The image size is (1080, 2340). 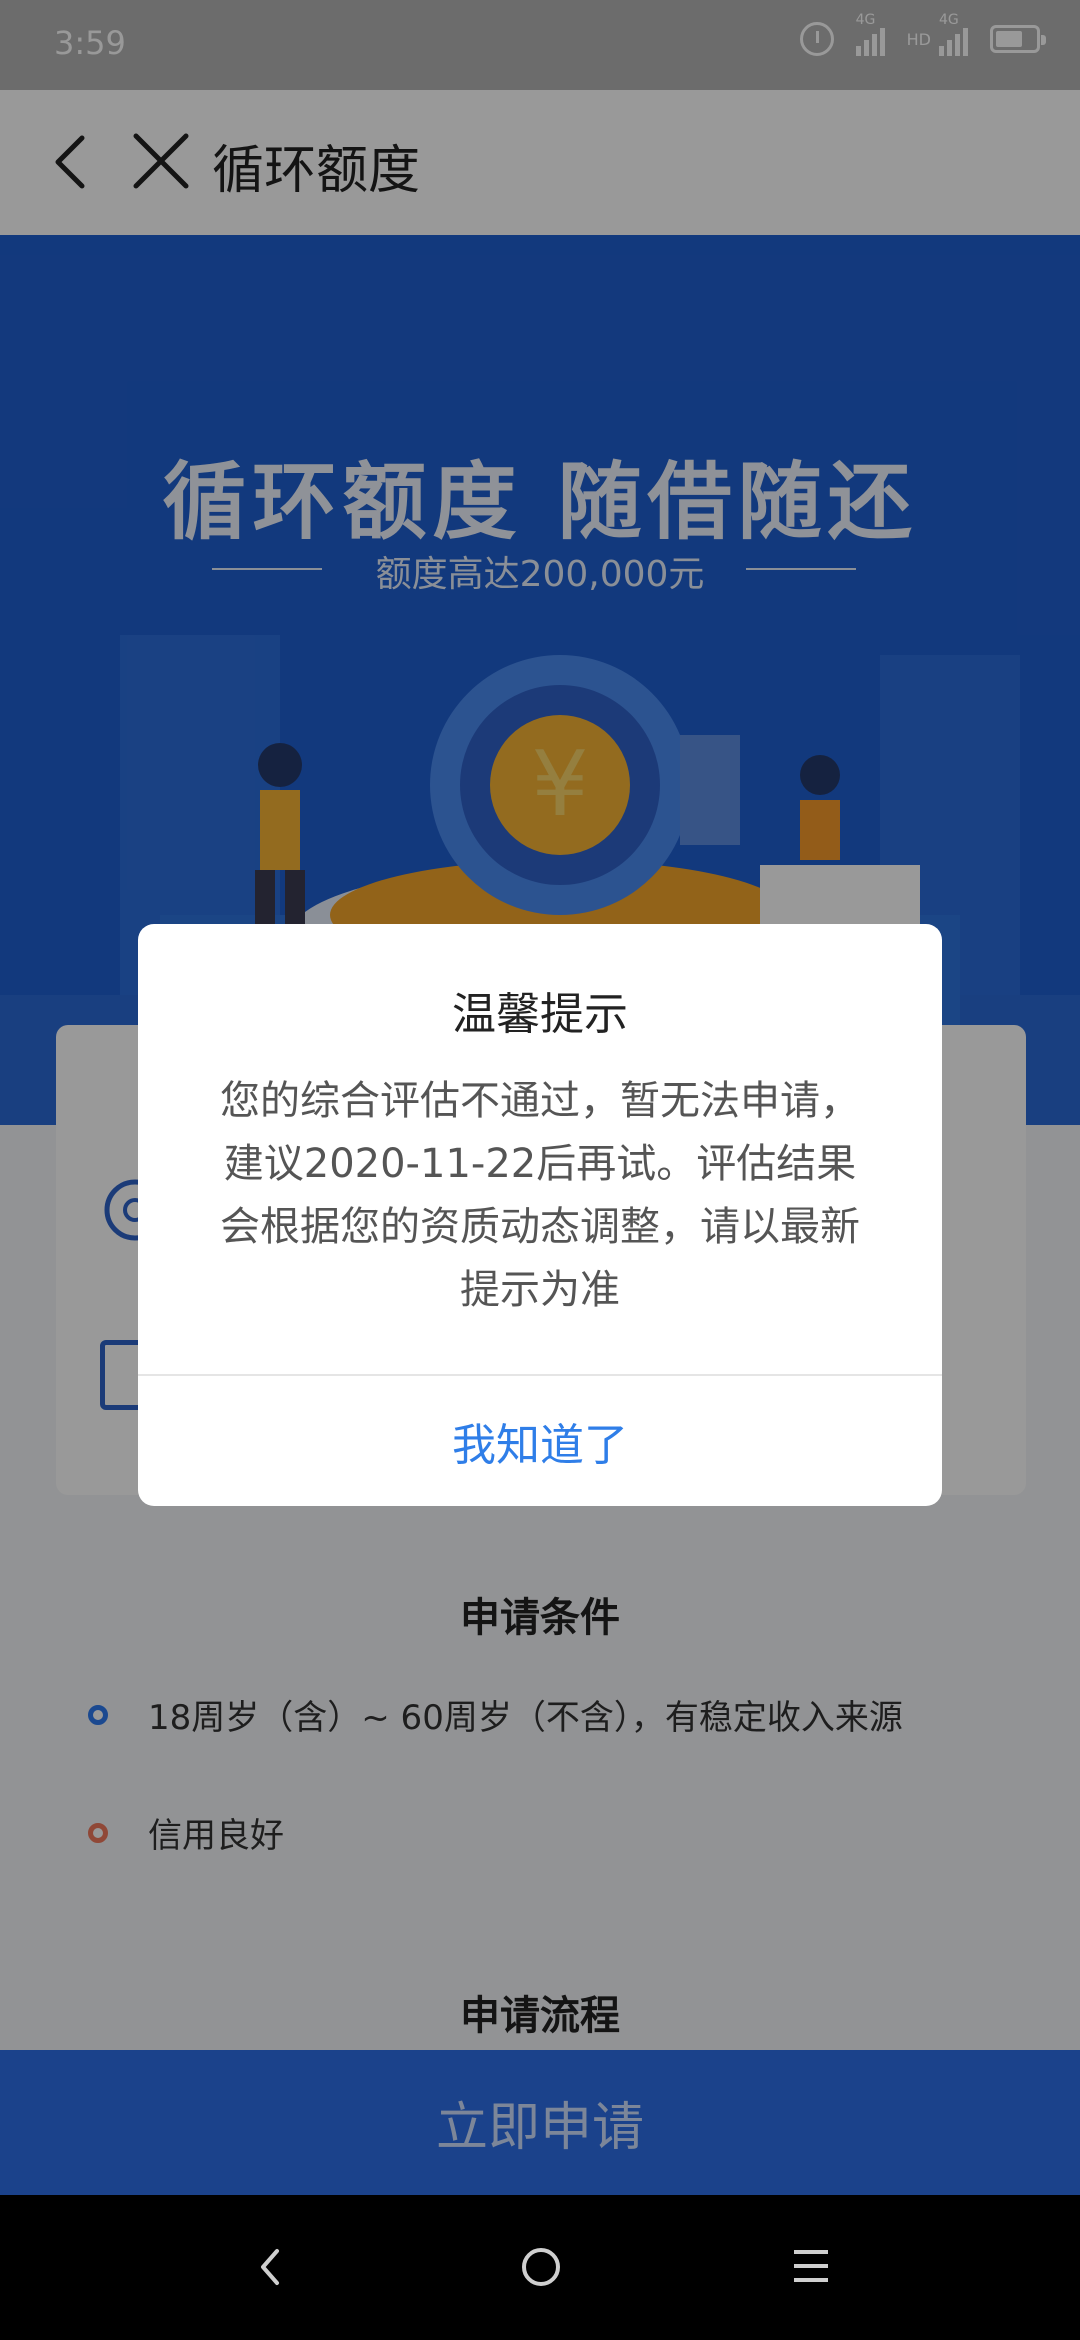 I want to click on nav-home-icon, so click(x=541, y=2267).